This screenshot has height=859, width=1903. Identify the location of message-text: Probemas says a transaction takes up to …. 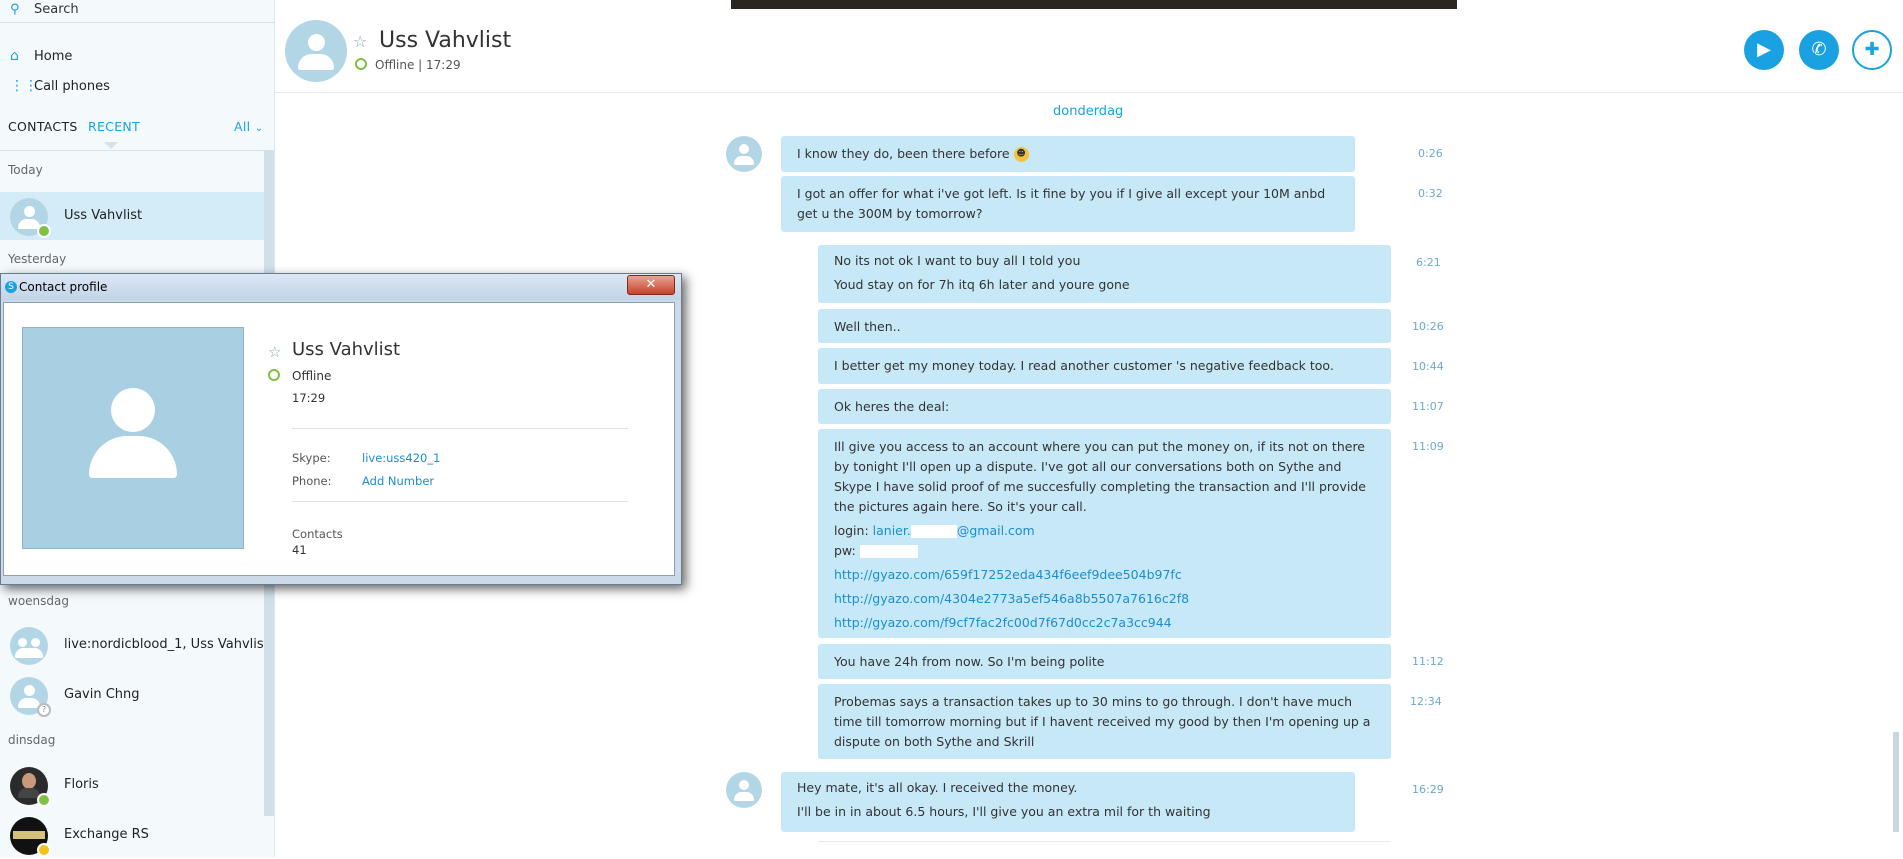
(1102, 721).